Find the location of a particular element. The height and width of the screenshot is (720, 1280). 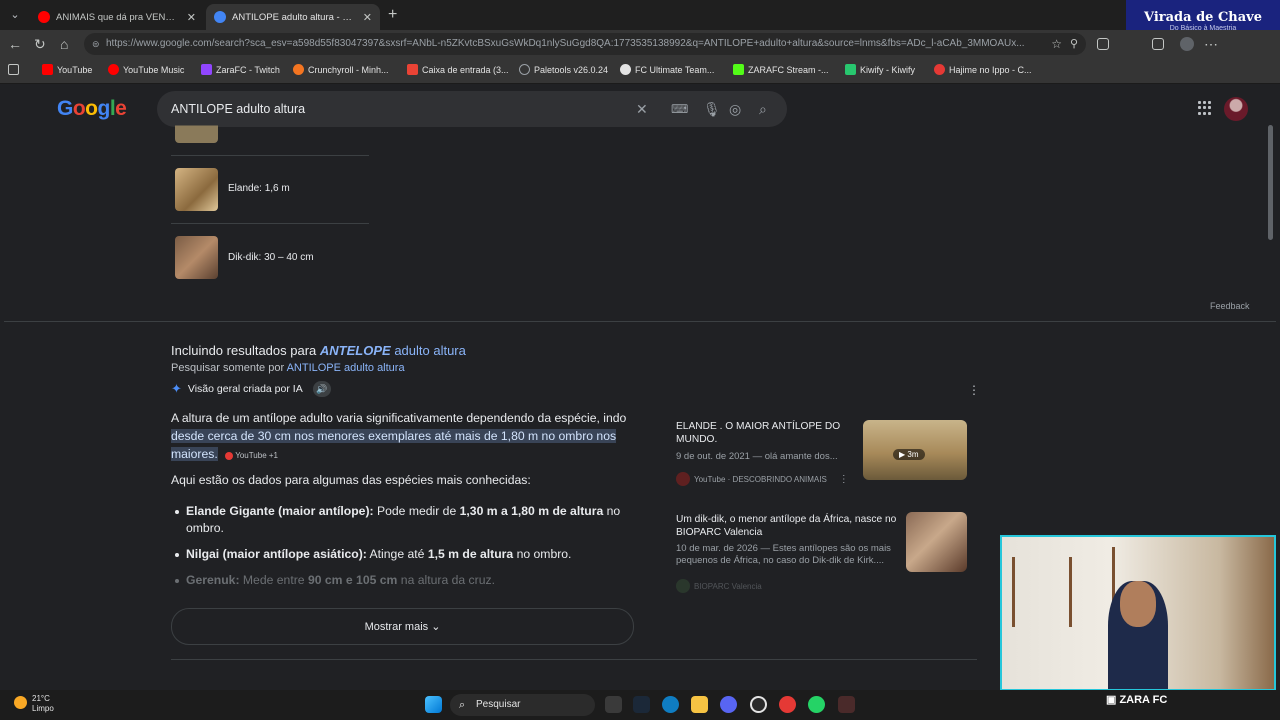

tab-youtube: ANIMAIS que dá pra VENCER no S ✕ is located at coordinates (117, 17).